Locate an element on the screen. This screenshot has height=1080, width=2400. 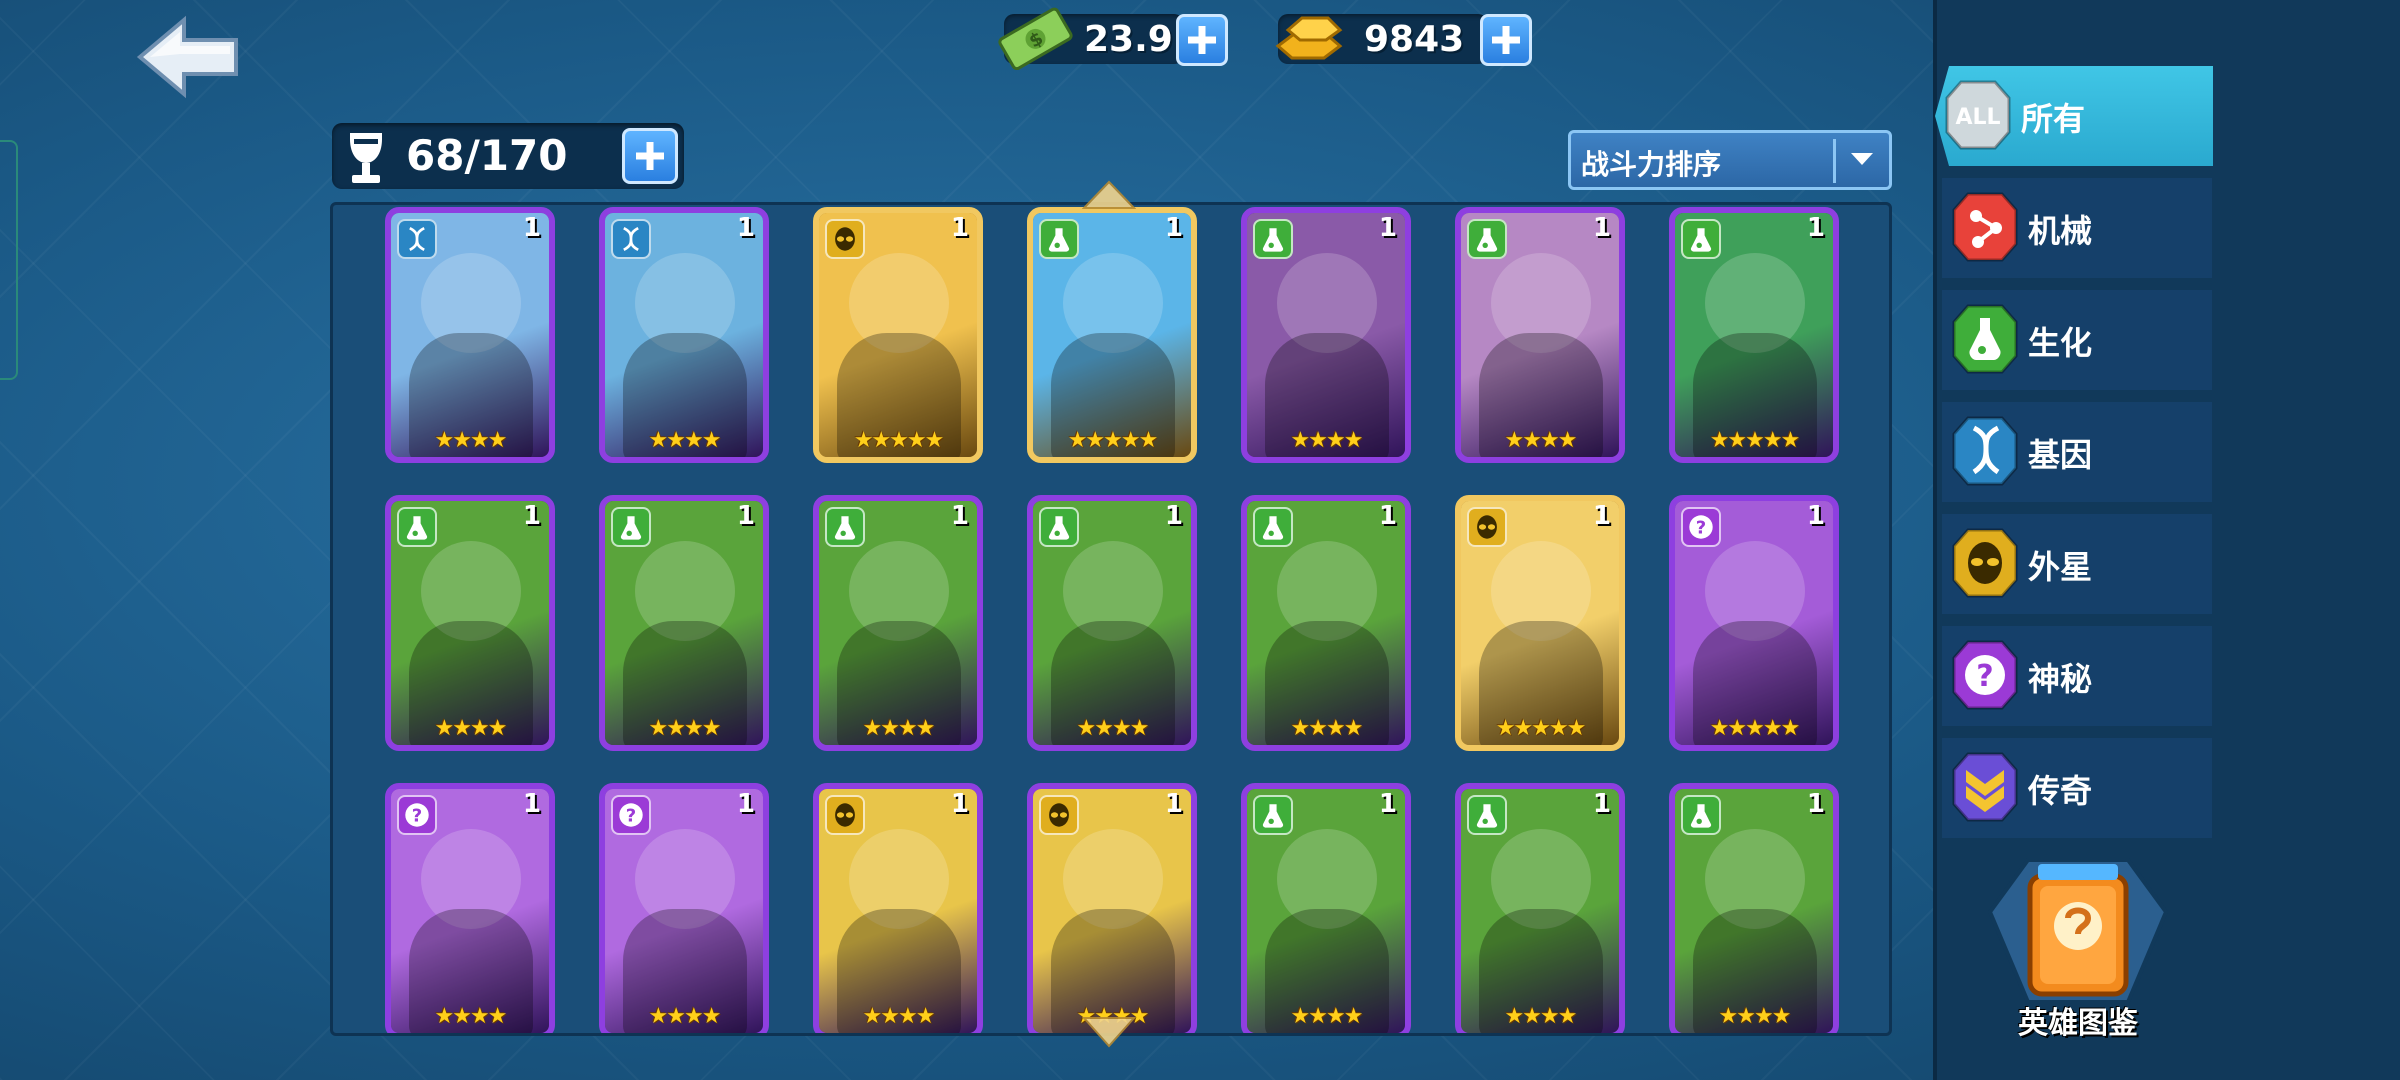
mystery-icon: ? is located at coordinates (1985, 675).